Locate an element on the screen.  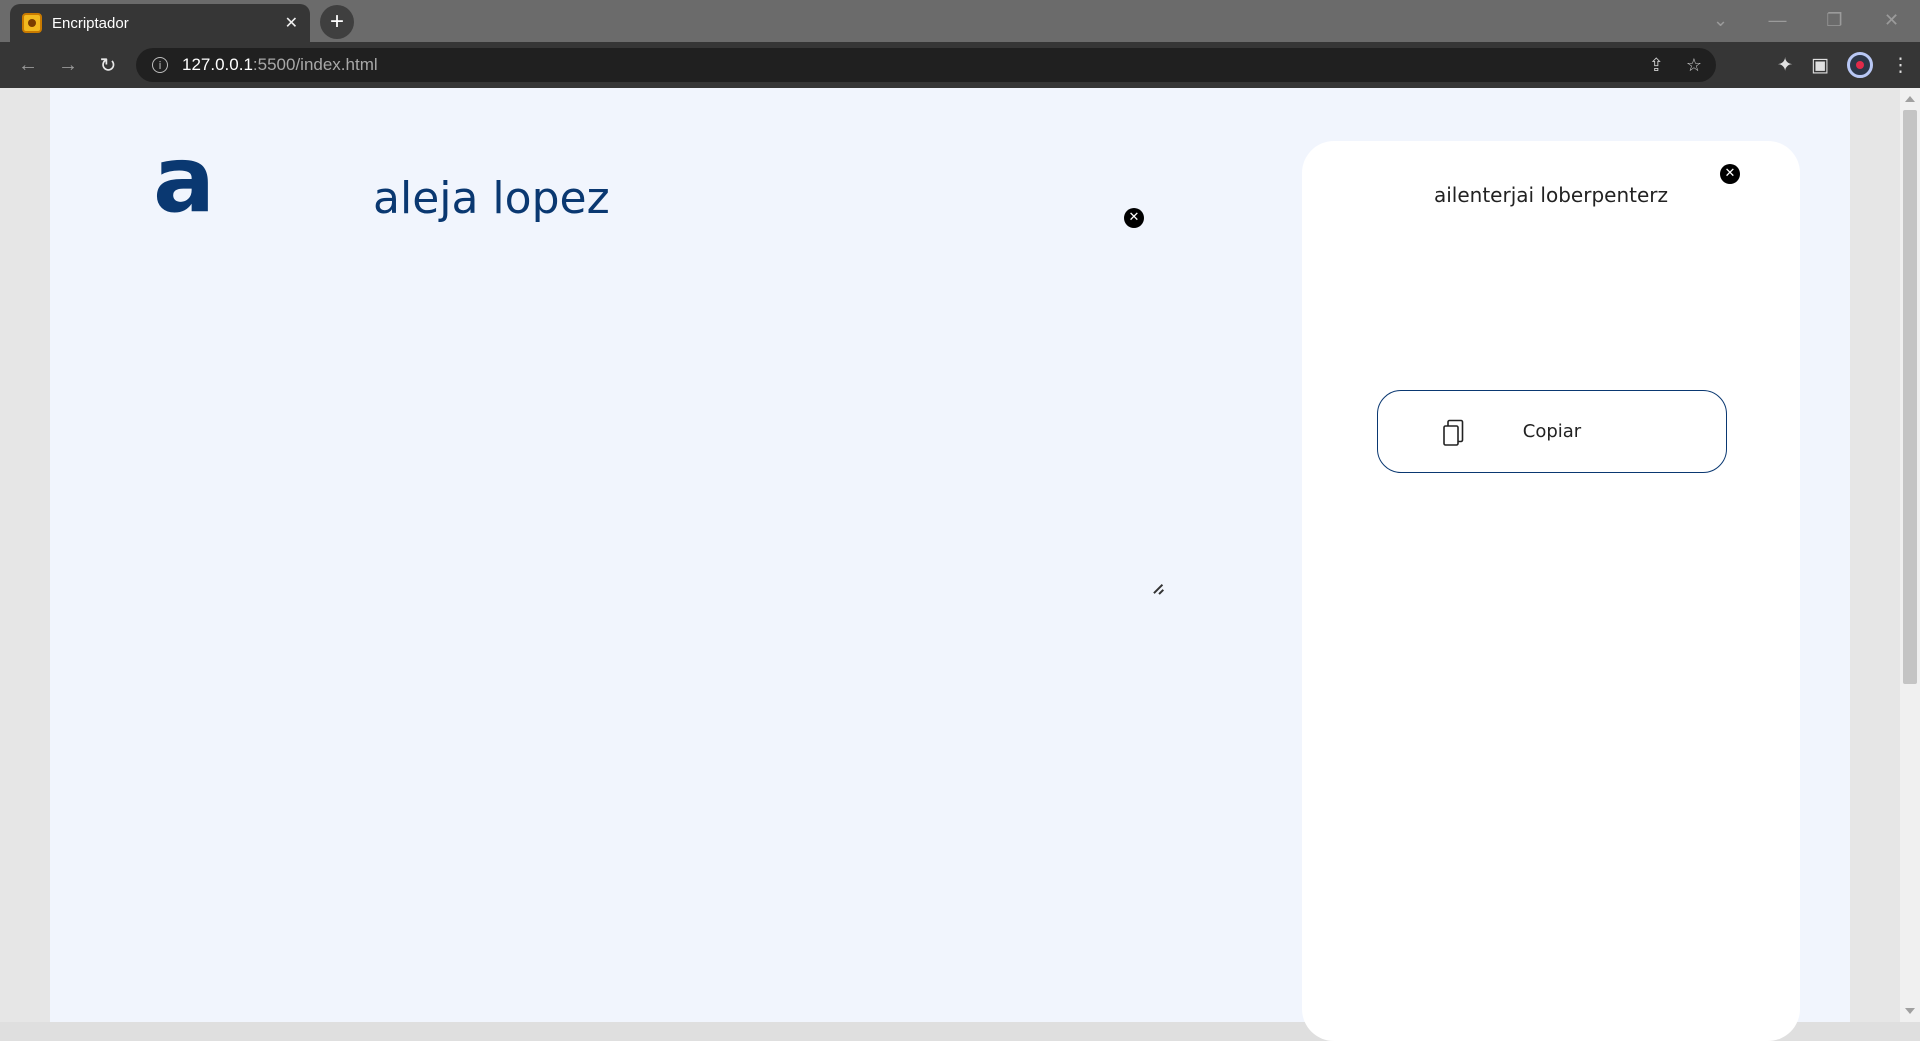
encrypt-textarea: aleja lopez is located at coordinates (491, 198).